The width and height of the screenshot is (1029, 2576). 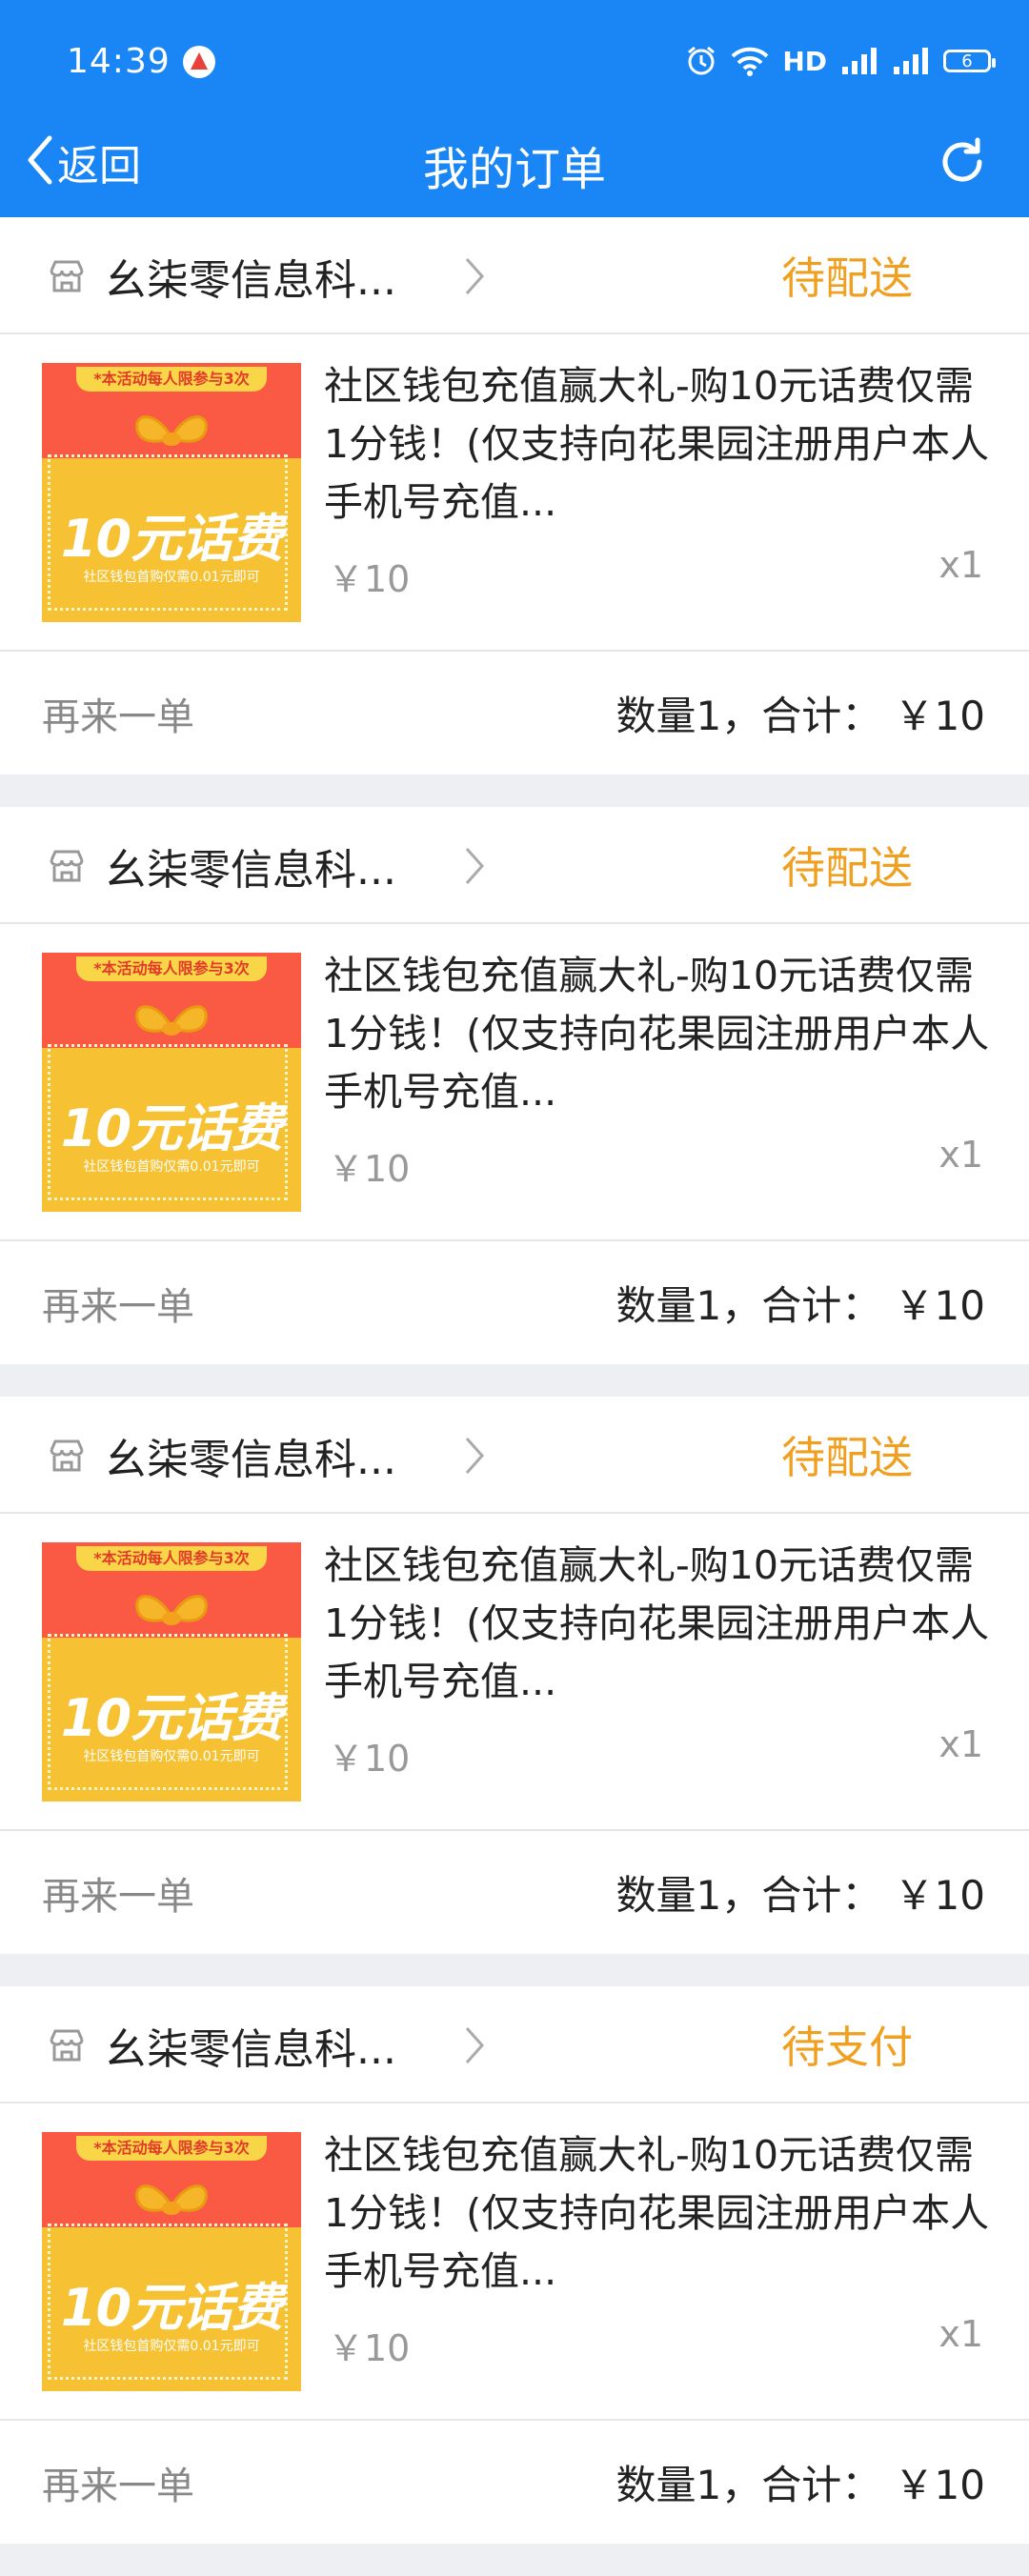 I want to click on status-time: 14:39, so click(x=119, y=61).